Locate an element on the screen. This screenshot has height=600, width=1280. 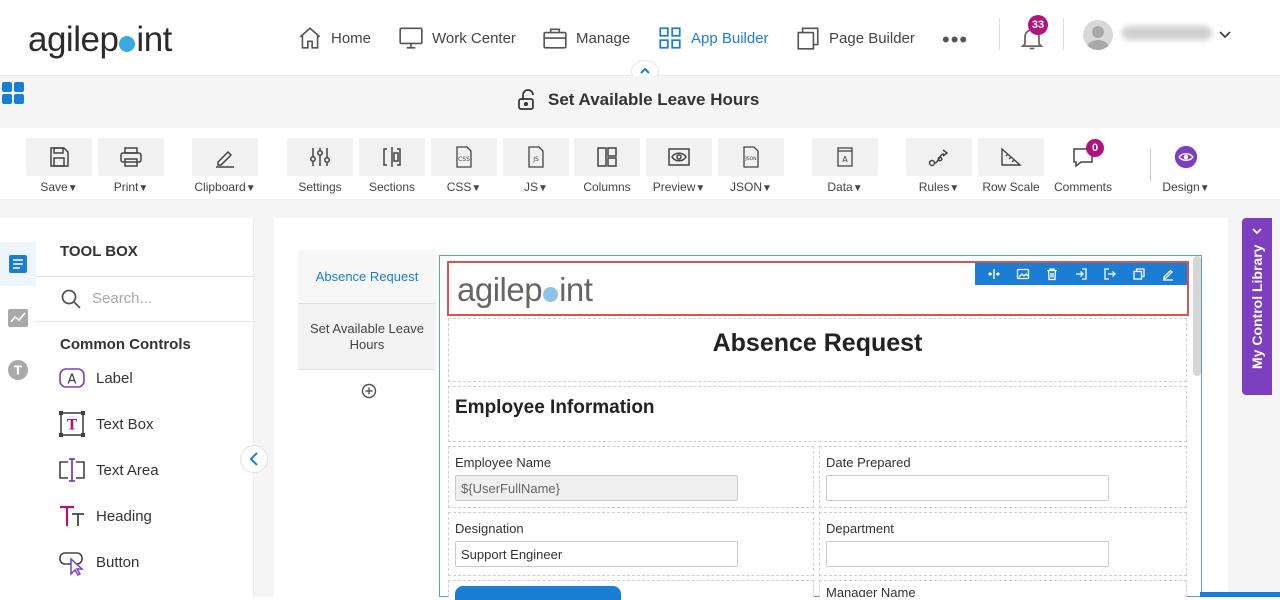
nav-app-builder: App Builder is located at coordinates (713, 38).